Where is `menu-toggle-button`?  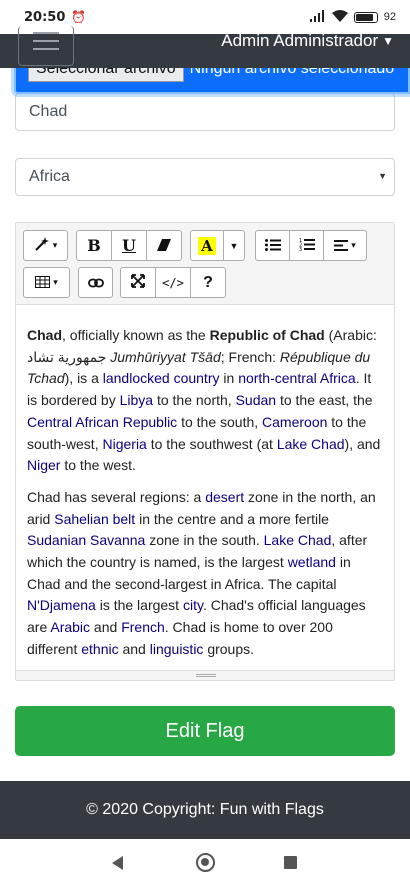
menu-toggle-button is located at coordinates (46, 46).